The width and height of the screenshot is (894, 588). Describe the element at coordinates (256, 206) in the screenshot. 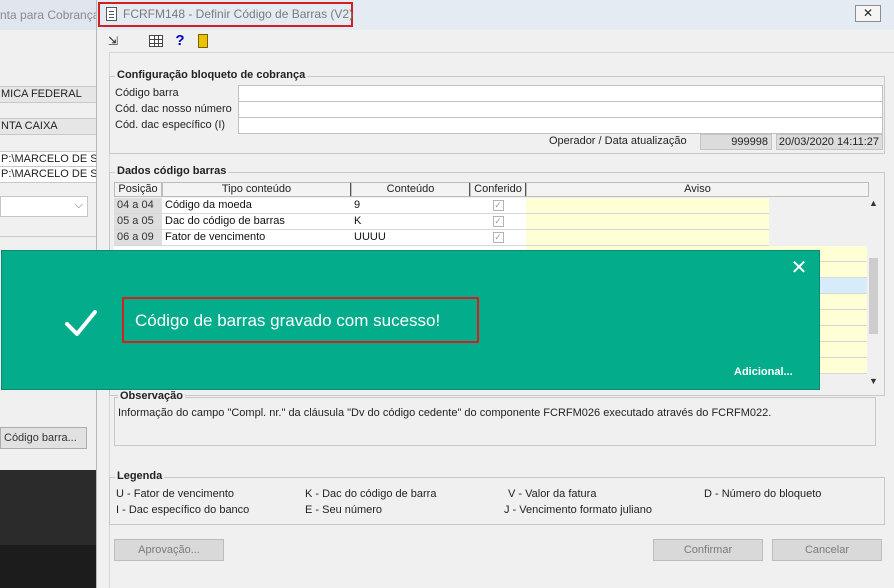

I see `cell-tipo: Código da moeda` at that location.